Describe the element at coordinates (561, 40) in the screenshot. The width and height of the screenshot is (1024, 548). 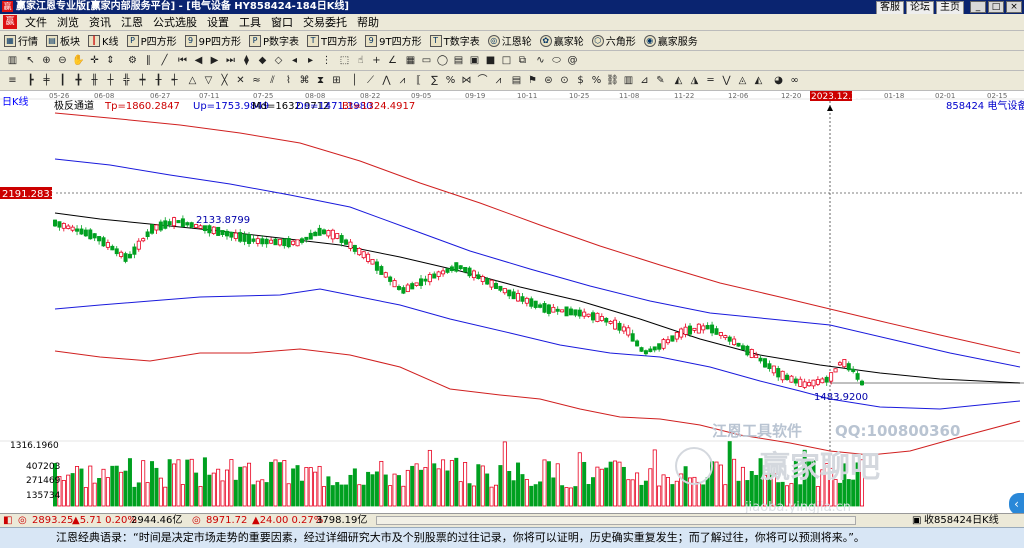
I see `toolbar-winner-wheel: ✿ 赢家轮` at that location.